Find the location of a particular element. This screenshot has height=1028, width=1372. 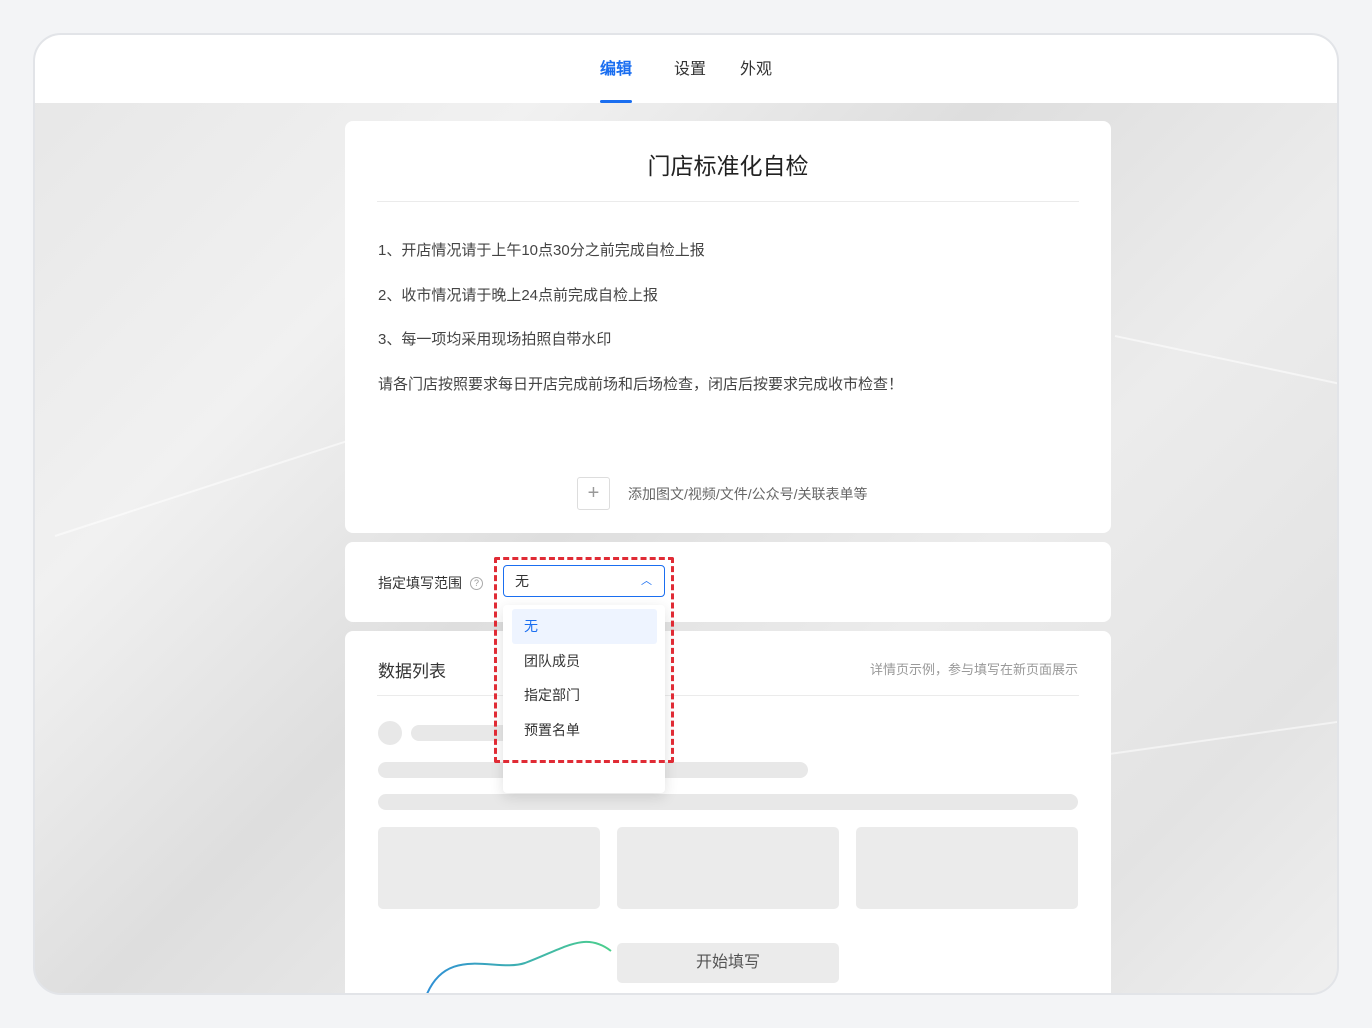

tab-appearance: 外观 is located at coordinates (756, 69).